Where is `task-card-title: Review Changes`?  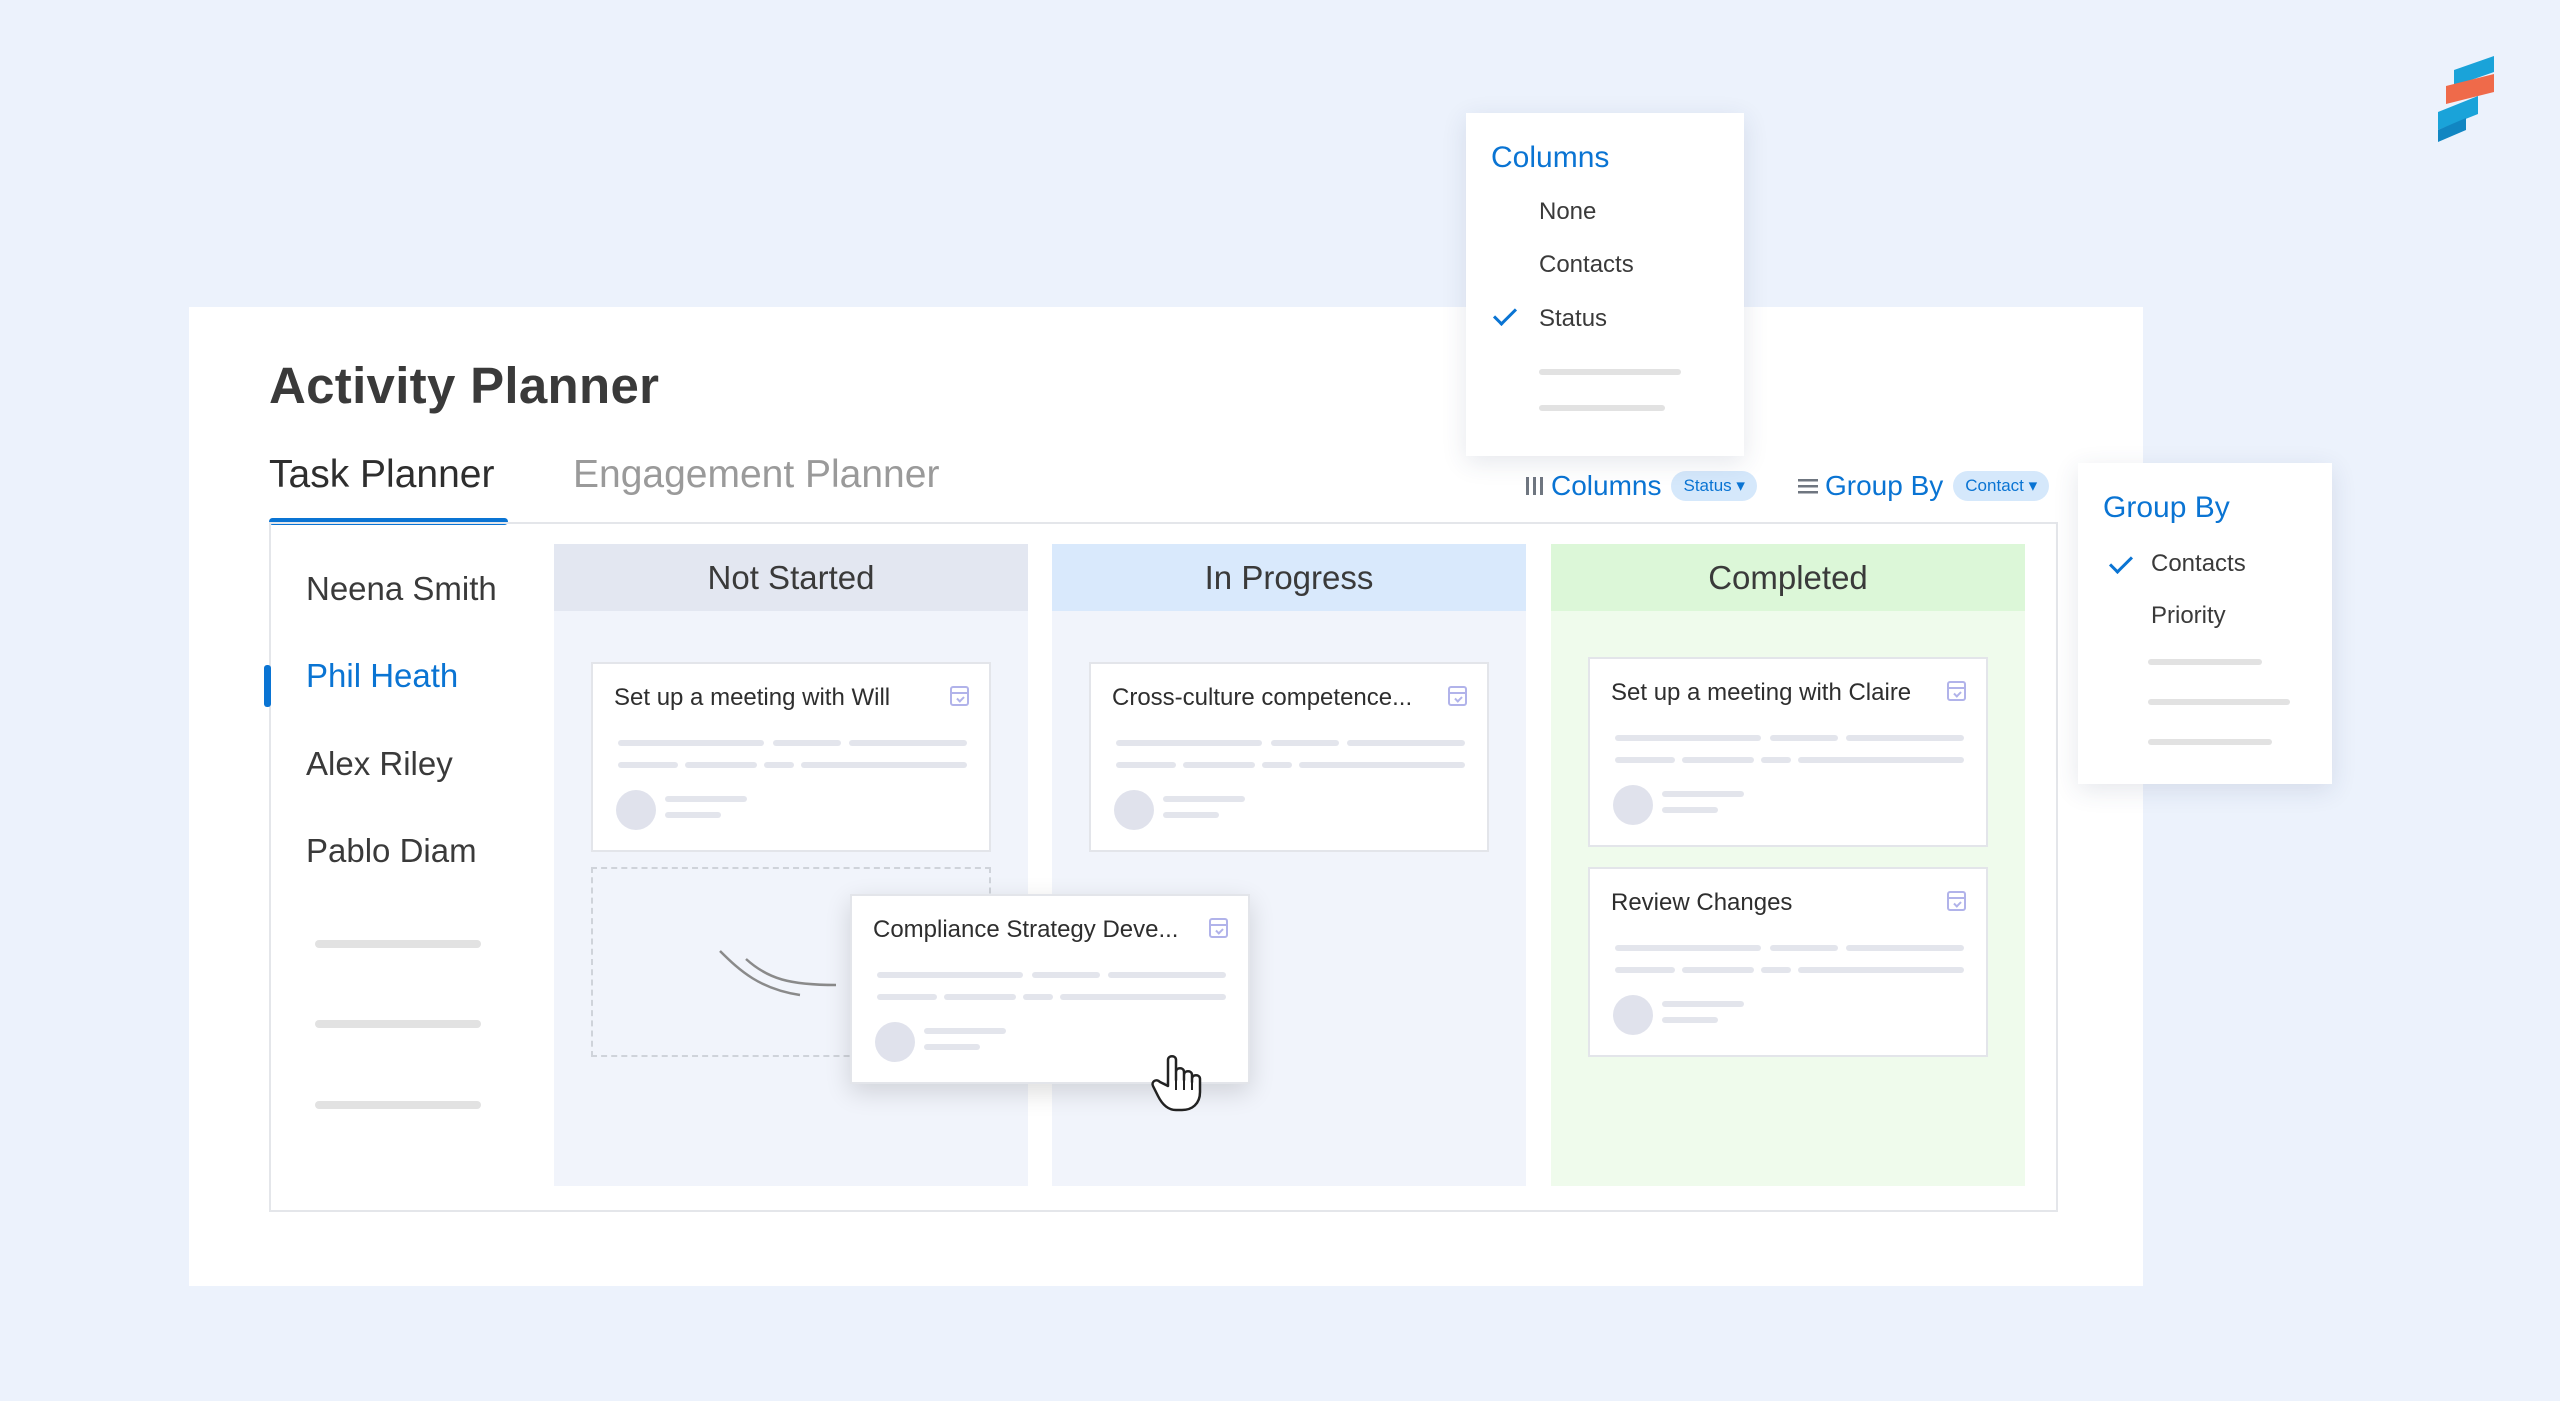 task-card-title: Review Changes is located at coordinates (1702, 902).